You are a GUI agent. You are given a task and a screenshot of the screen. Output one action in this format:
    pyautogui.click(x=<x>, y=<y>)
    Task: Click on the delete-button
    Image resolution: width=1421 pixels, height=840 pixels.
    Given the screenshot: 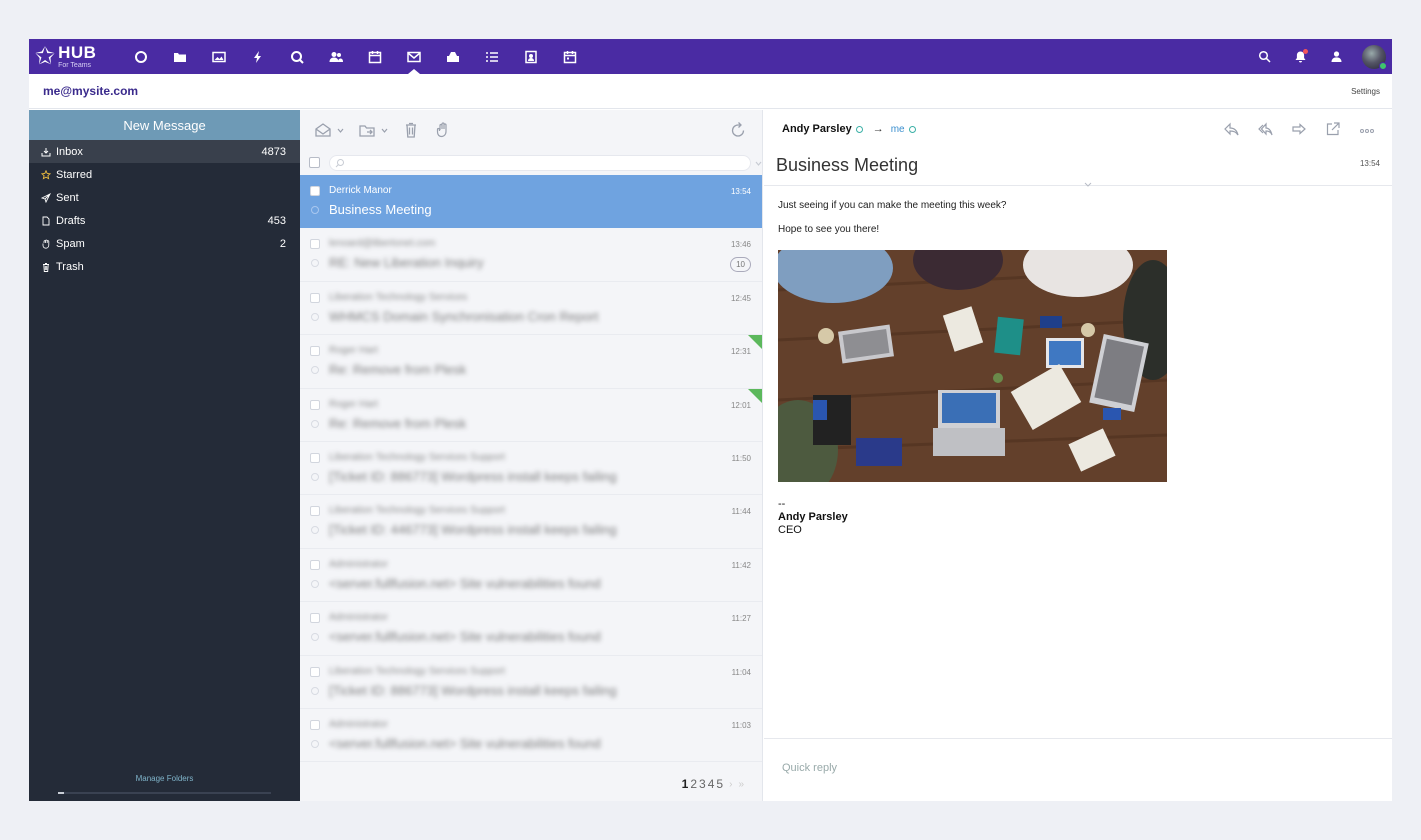 What is the action you would take?
    pyautogui.click(x=411, y=130)
    